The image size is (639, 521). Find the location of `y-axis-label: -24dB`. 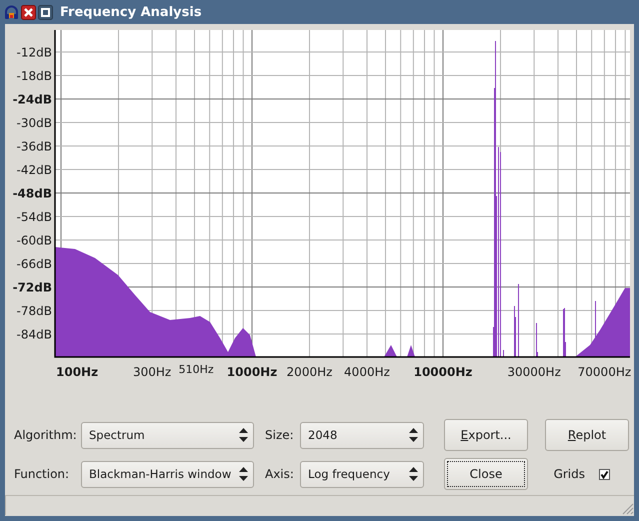

y-axis-label: -24dB is located at coordinates (32, 99).